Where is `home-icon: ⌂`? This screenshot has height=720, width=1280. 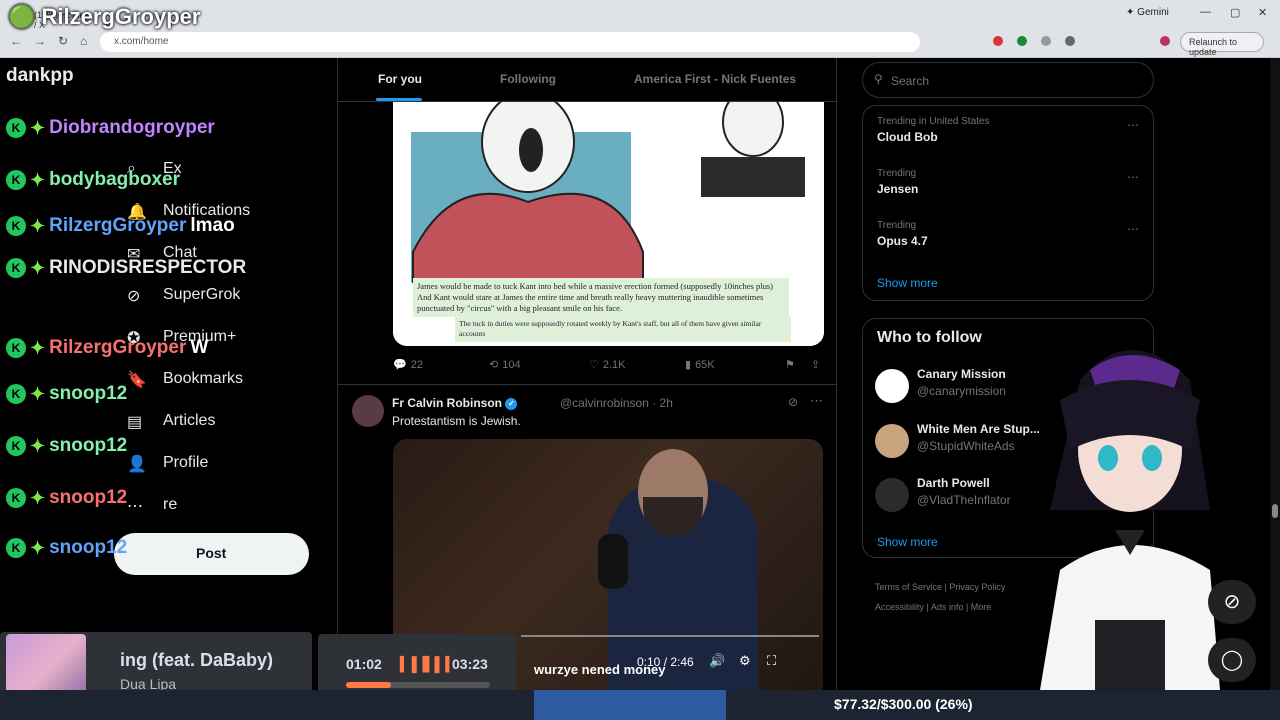
home-icon: ⌂ is located at coordinates (83, 41).